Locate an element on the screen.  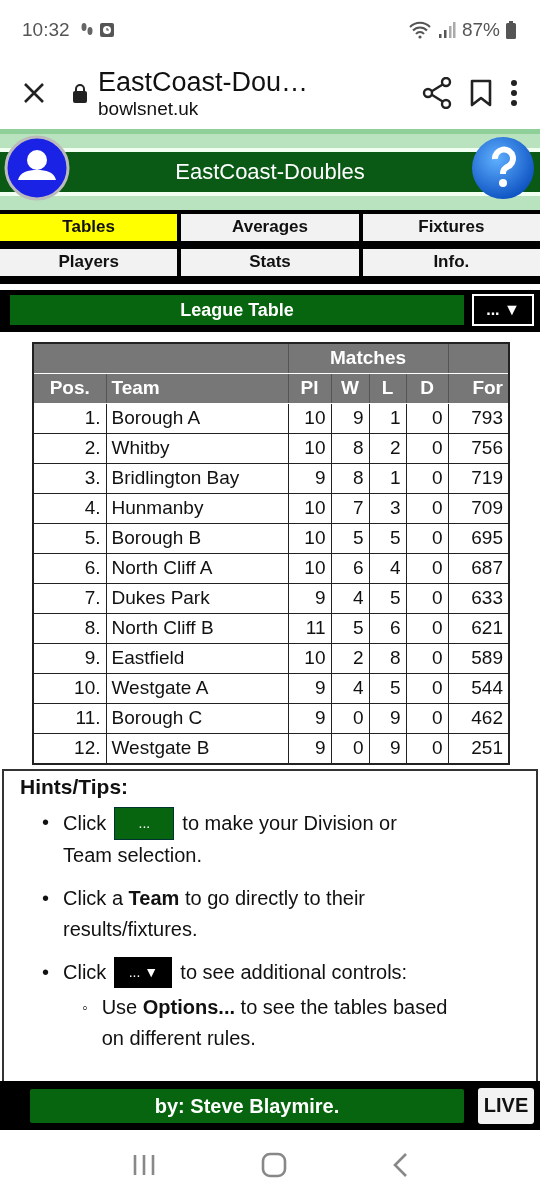
nav-tab: Stats is located at coordinates (270, 262).